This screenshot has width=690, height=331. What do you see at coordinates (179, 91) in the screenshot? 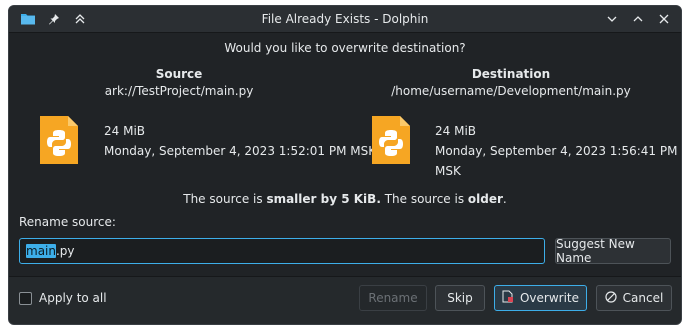
I see `source-path: ark://TestProject/main.py` at bounding box center [179, 91].